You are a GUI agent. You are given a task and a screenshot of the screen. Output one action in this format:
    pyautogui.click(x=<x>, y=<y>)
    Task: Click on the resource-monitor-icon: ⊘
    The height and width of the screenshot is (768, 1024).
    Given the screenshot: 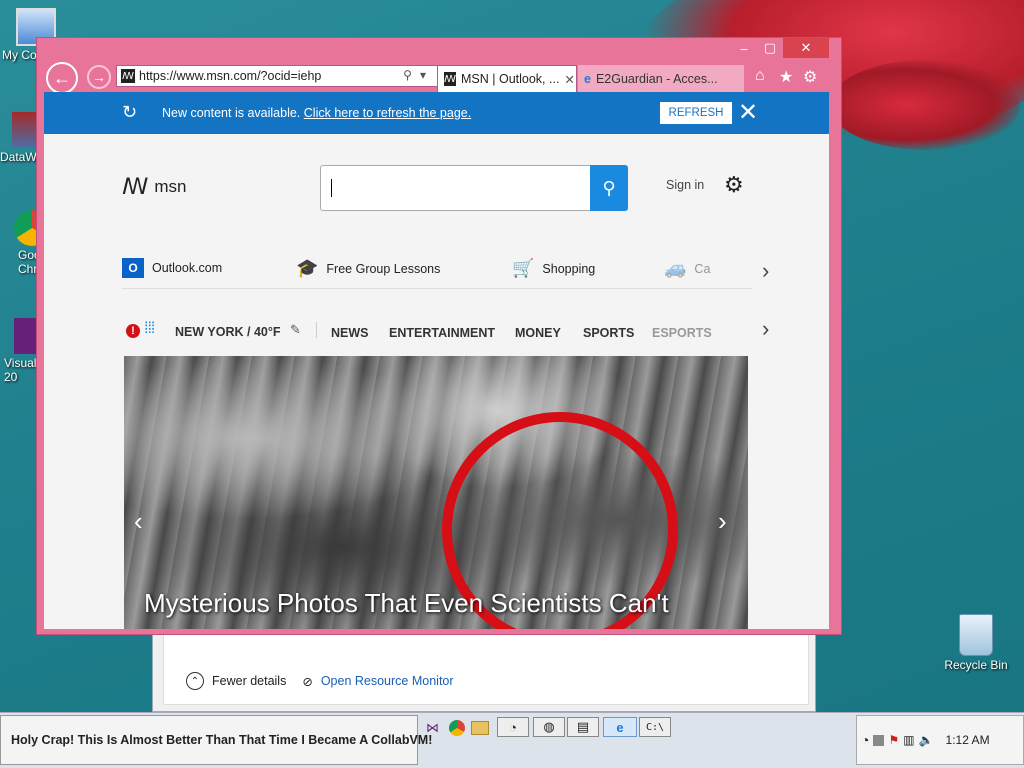 What is the action you would take?
    pyautogui.click(x=307, y=681)
    